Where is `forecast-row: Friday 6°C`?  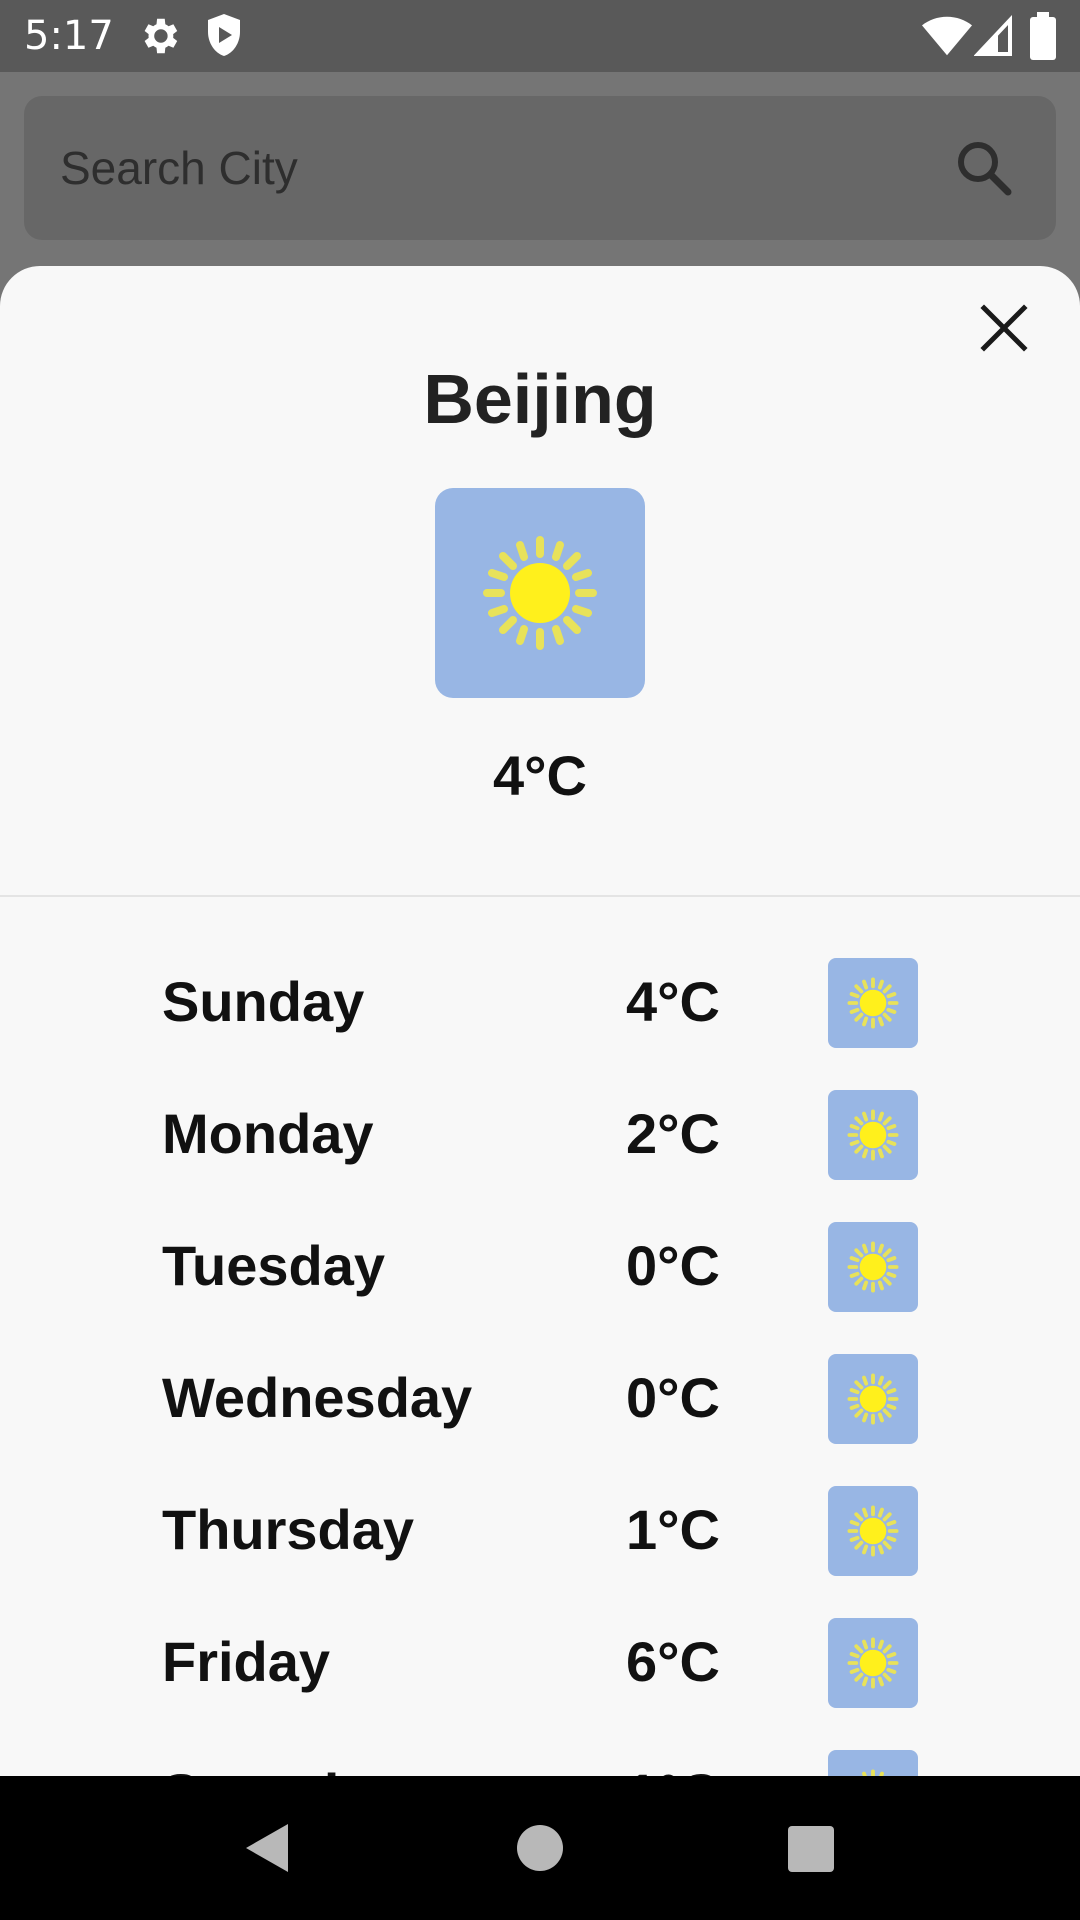
forecast-row: Friday 6°C is located at coordinates (540, 1666).